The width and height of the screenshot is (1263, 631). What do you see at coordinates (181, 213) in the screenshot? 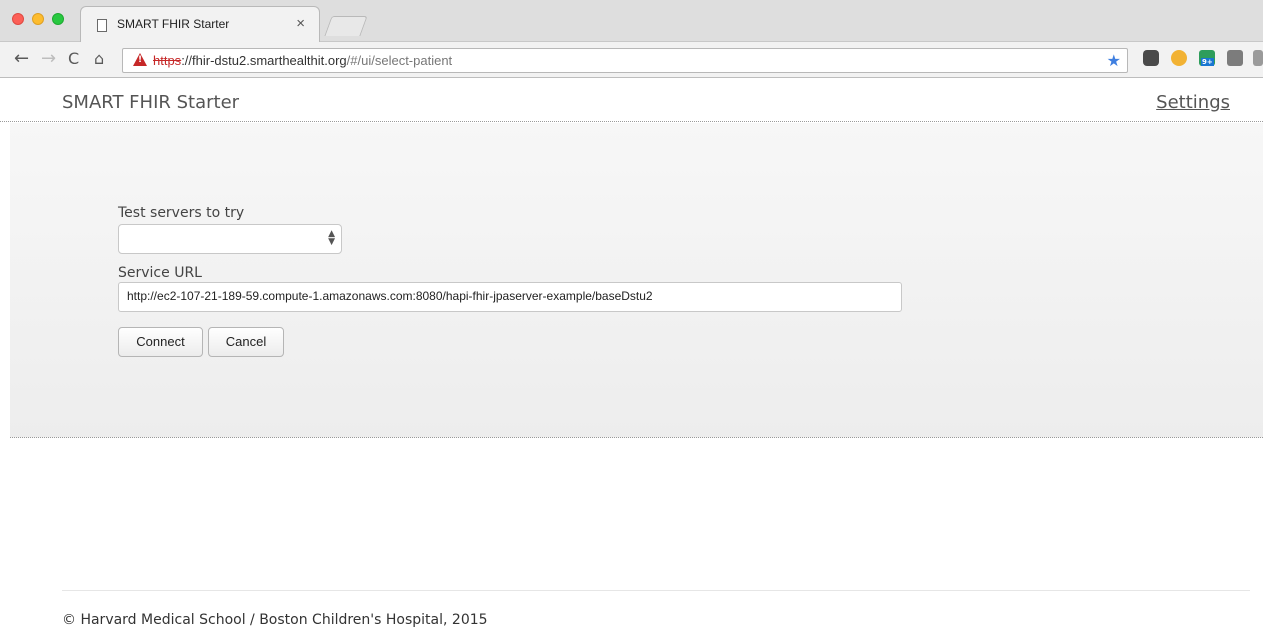
I see `test-servers-label: Test servers to try` at bounding box center [181, 213].